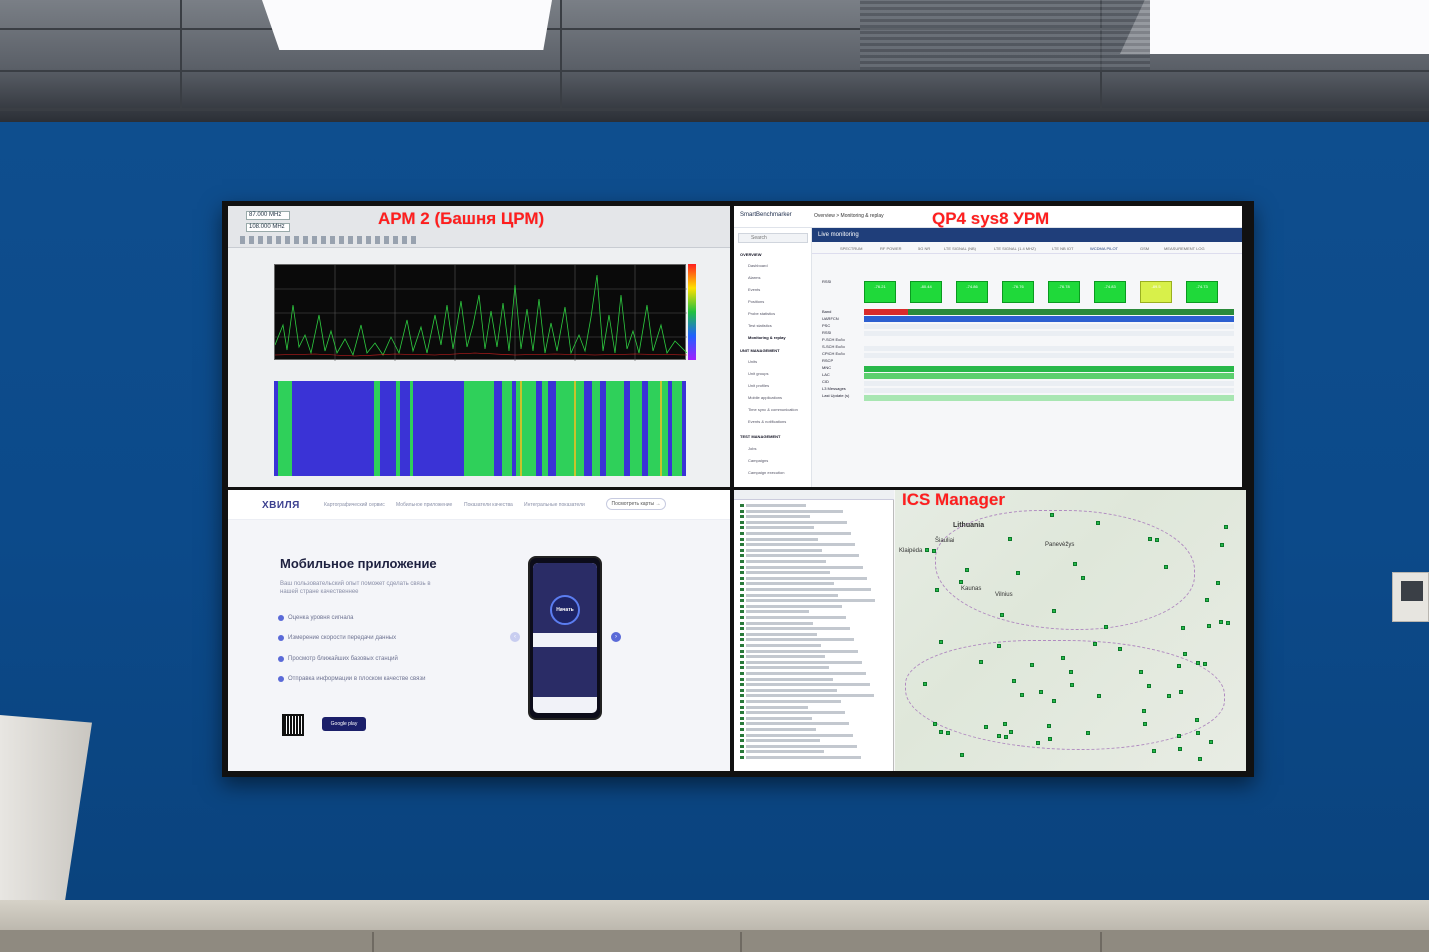 Image resolution: width=1429 pixels, height=952 pixels. What do you see at coordinates (758, 385) in the screenshot?
I see `sidebar-item-unit-profiles: Unit profiles` at bounding box center [758, 385].